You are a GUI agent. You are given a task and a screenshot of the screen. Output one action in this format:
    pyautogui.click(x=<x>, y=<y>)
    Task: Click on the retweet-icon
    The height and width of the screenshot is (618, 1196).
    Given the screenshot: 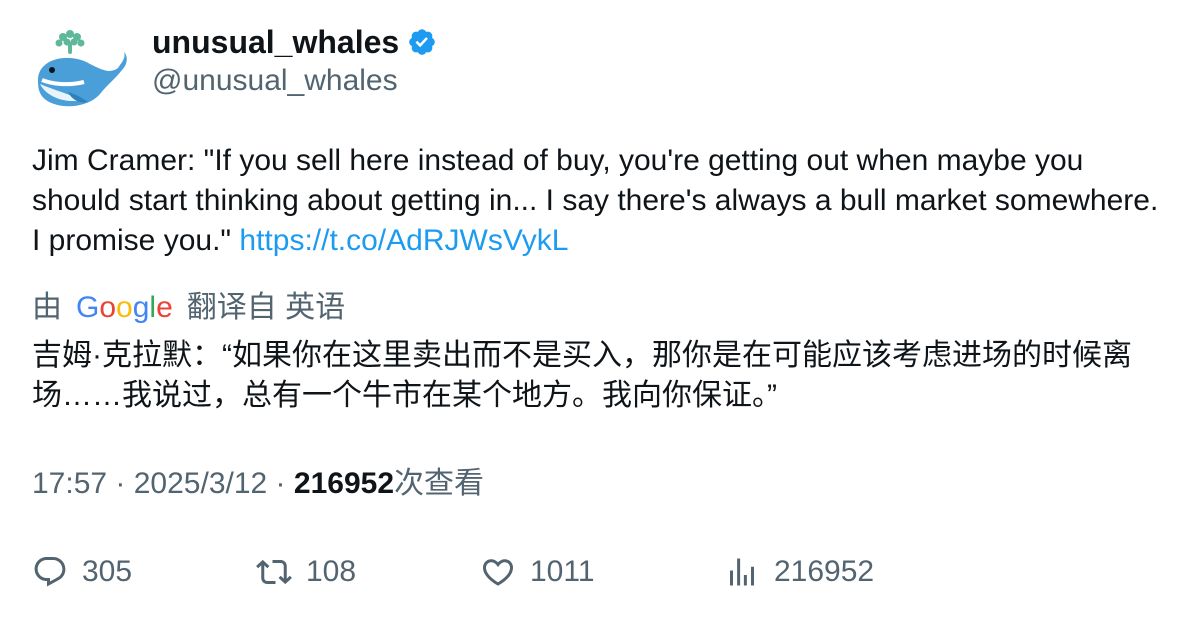 What is the action you would take?
    pyautogui.click(x=274, y=572)
    